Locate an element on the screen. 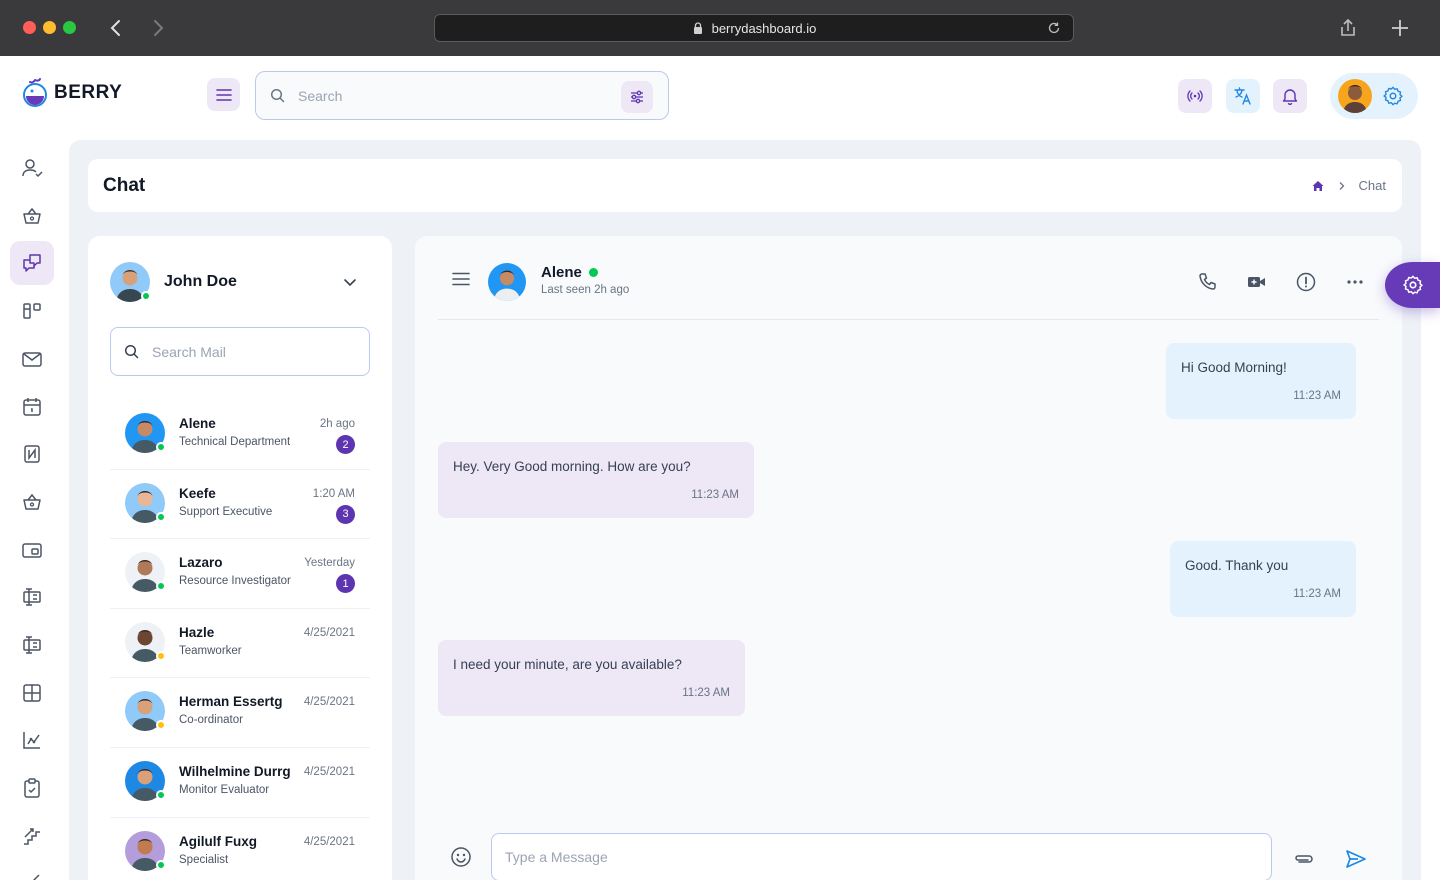 The width and height of the screenshot is (1440, 880). contact-role: Co-ordinator is located at coordinates (211, 720).